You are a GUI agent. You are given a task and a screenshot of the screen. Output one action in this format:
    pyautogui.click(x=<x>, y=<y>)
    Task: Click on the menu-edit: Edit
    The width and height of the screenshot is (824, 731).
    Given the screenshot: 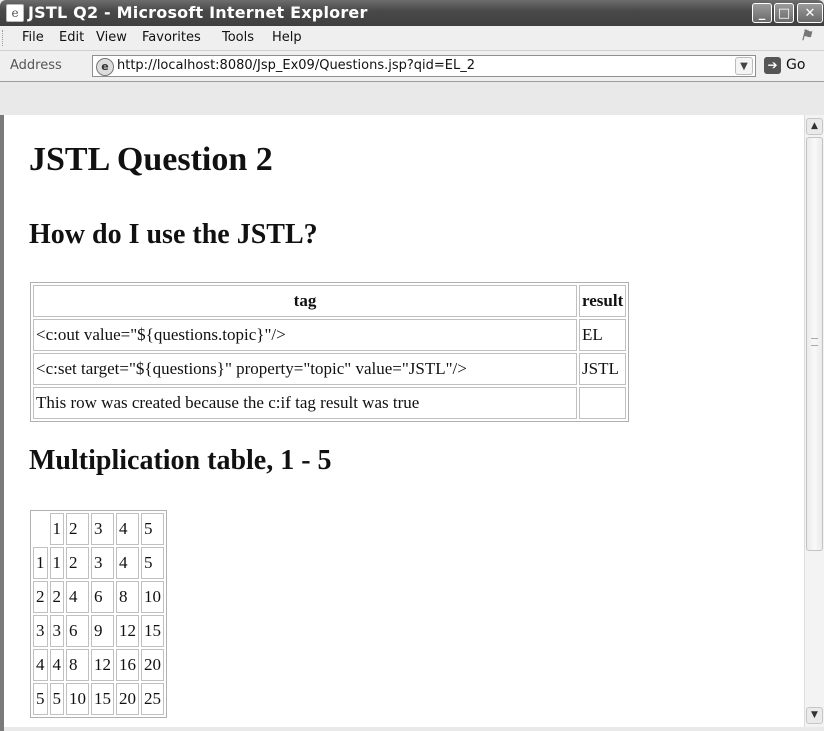 What is the action you would take?
    pyautogui.click(x=71, y=37)
    